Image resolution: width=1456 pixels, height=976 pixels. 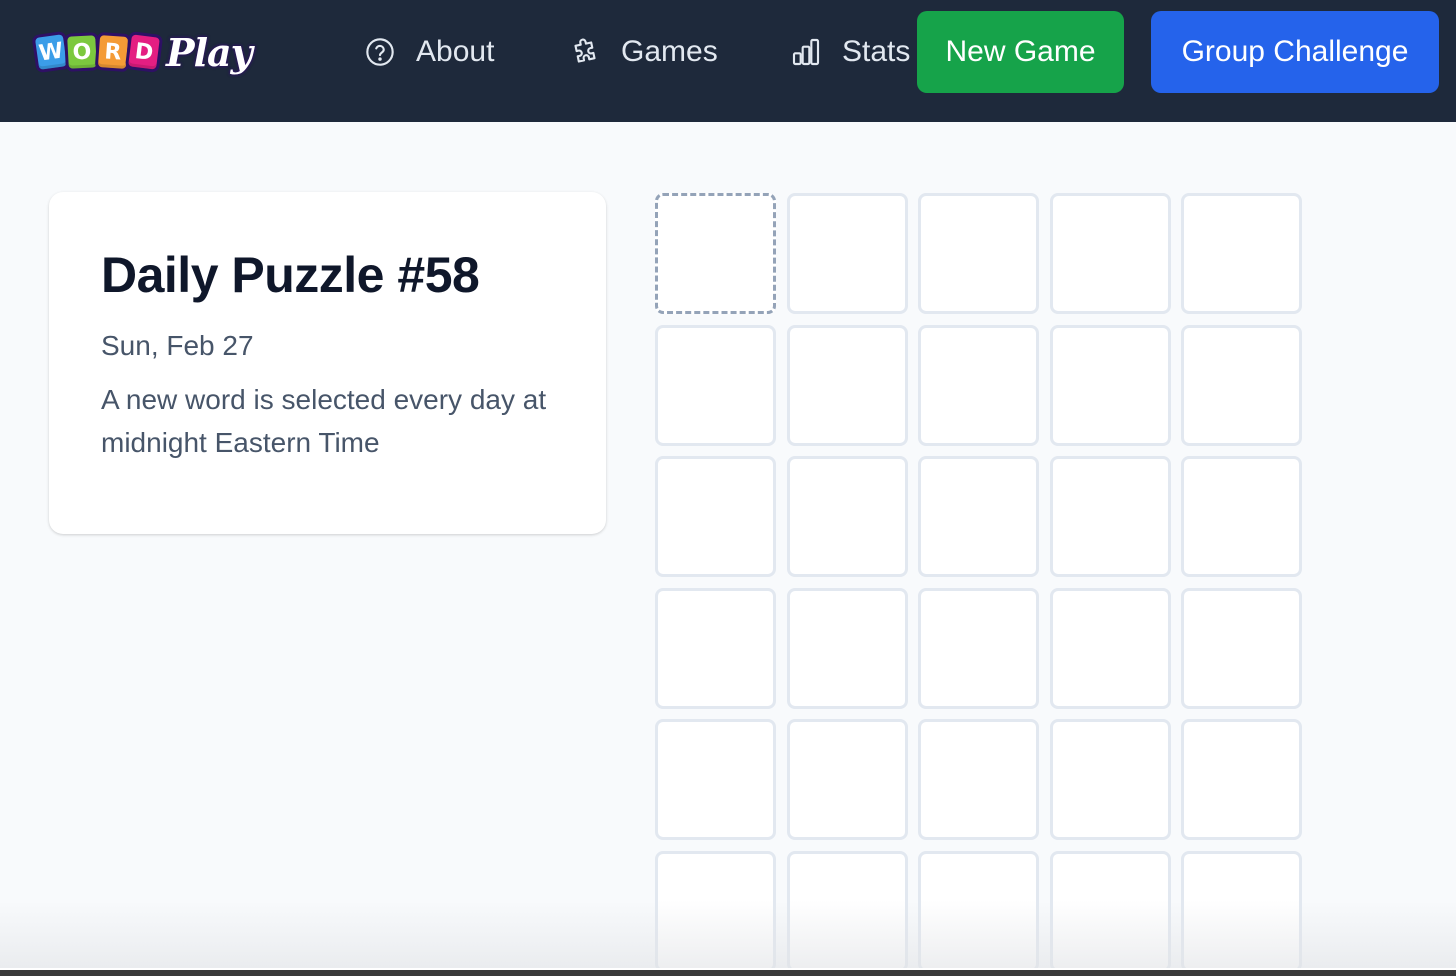 I want to click on wordplay-logo: W O R D Play, so click(x=142, y=52).